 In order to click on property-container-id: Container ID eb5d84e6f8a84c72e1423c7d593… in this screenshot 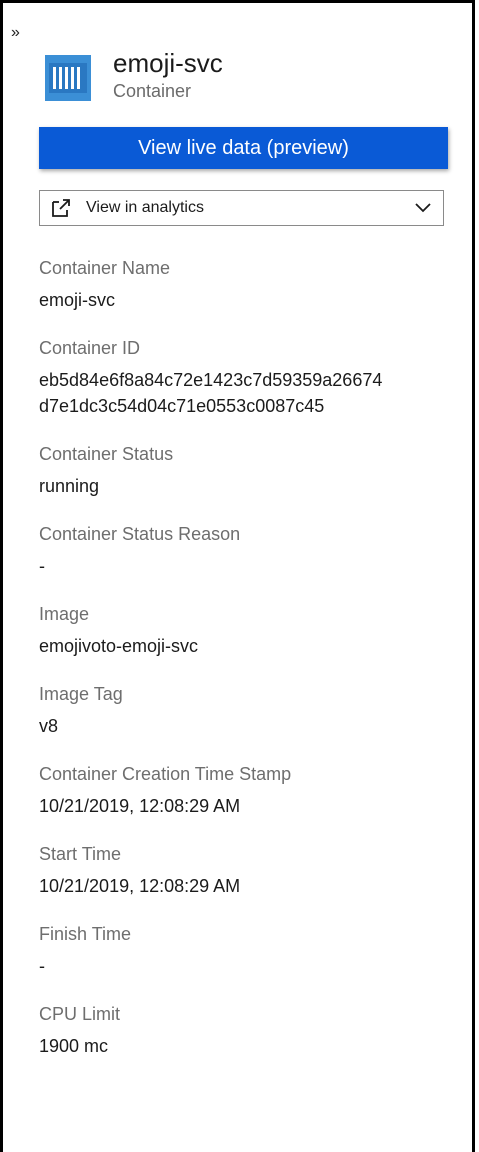, I will do `click(251, 377)`.